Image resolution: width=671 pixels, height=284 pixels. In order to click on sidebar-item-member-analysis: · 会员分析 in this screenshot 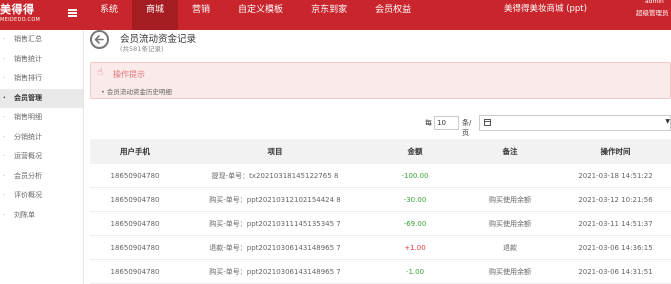, I will do `click(41, 177)`.